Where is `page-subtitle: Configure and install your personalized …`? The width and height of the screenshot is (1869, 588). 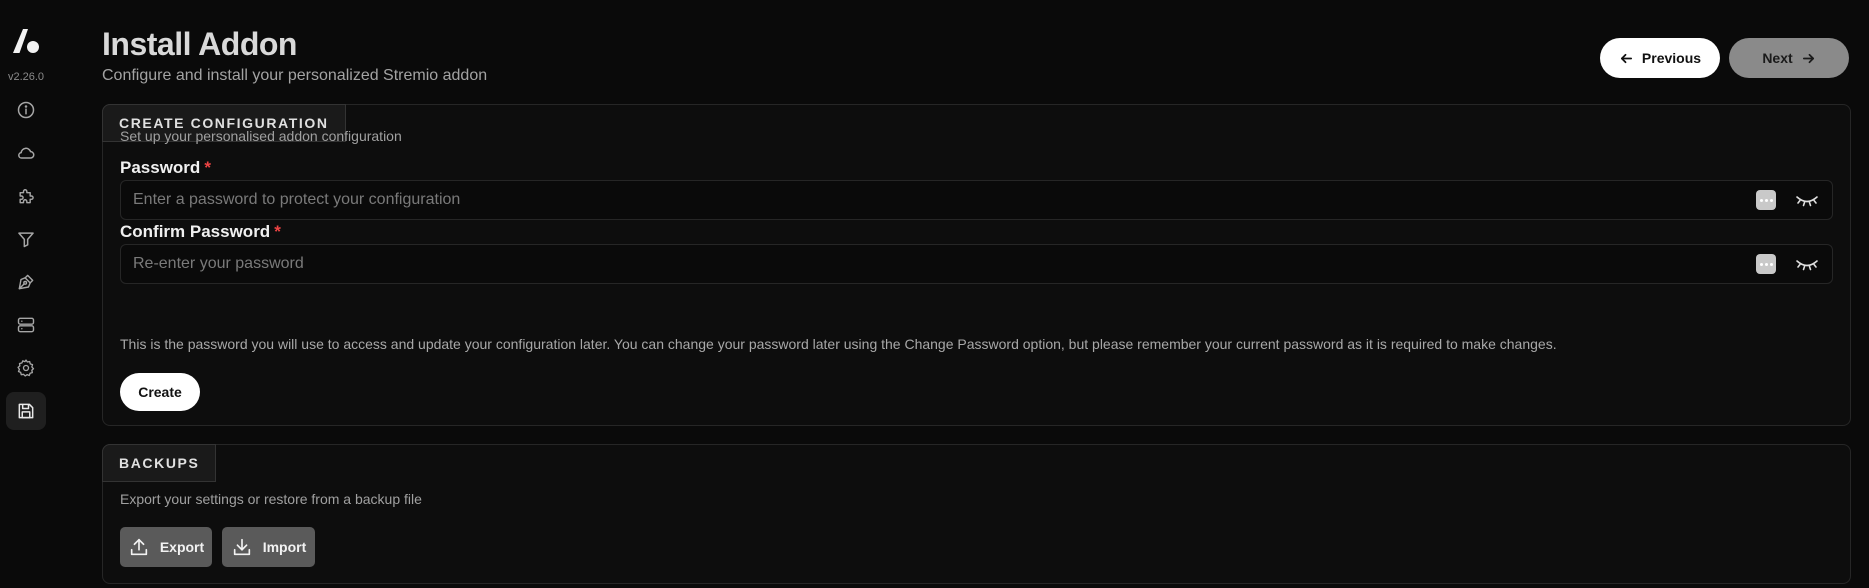 page-subtitle: Configure and install your personalized … is located at coordinates (295, 75).